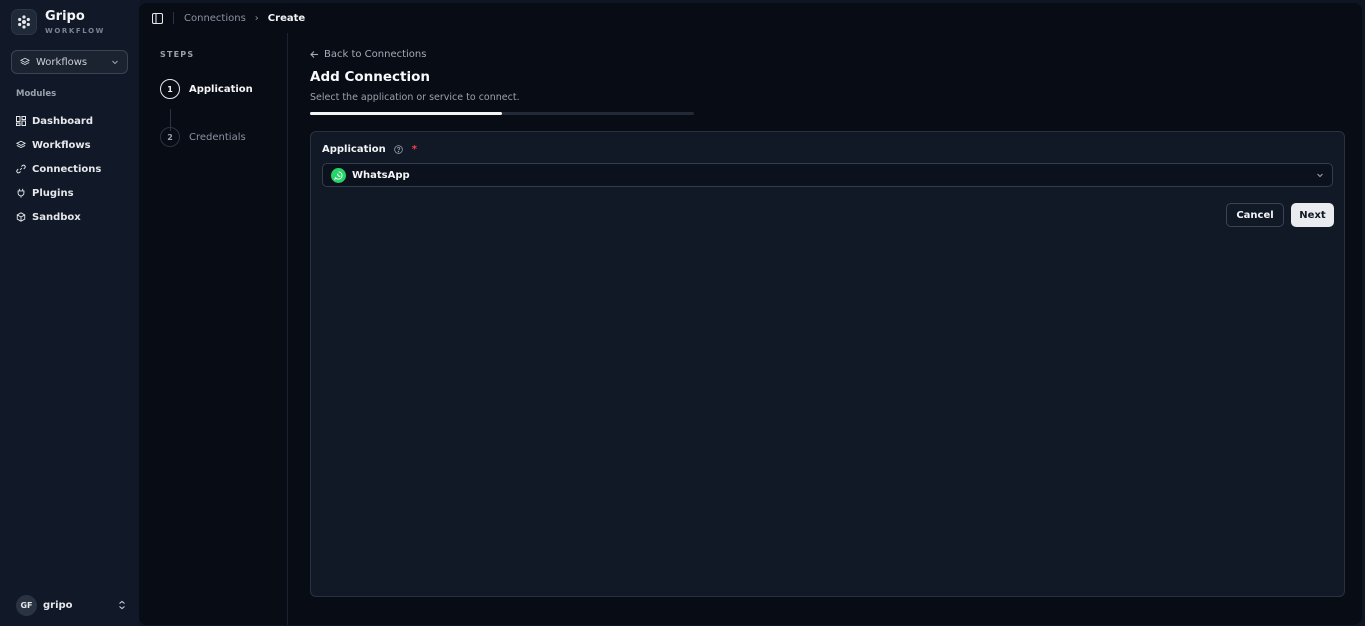 This screenshot has width=1365, height=626. What do you see at coordinates (406, 113) in the screenshot?
I see `step-progress-fill` at bounding box center [406, 113].